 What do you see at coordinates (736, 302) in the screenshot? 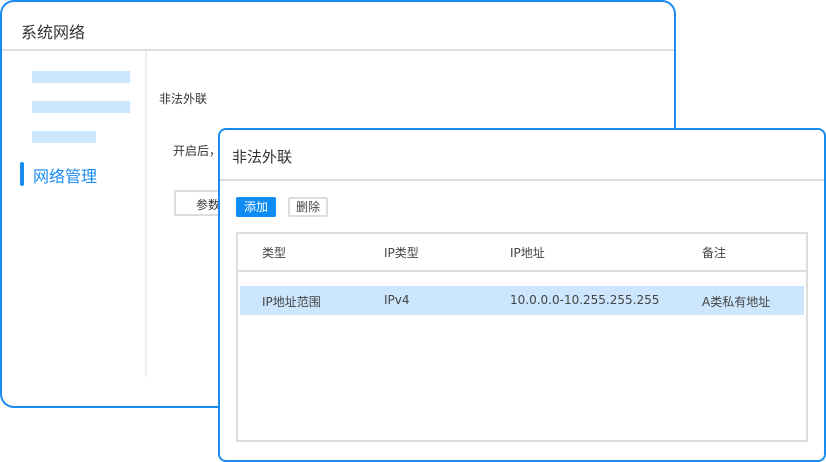
I see `cell-note: A类私有地址` at bounding box center [736, 302].